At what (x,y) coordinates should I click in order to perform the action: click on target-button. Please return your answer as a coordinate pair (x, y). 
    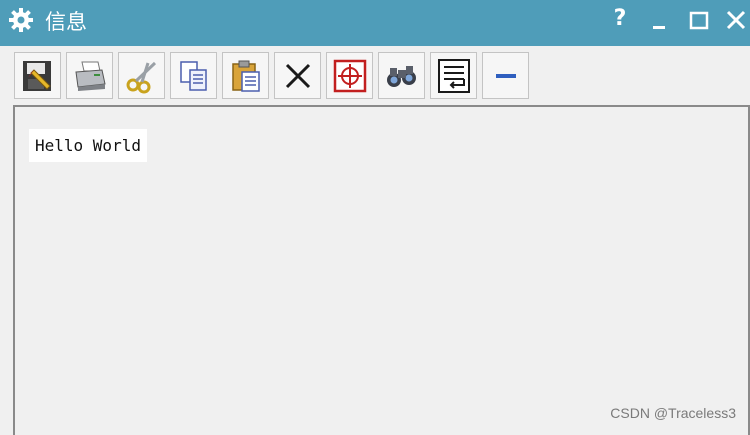
    Looking at the image, I should click on (349, 75).